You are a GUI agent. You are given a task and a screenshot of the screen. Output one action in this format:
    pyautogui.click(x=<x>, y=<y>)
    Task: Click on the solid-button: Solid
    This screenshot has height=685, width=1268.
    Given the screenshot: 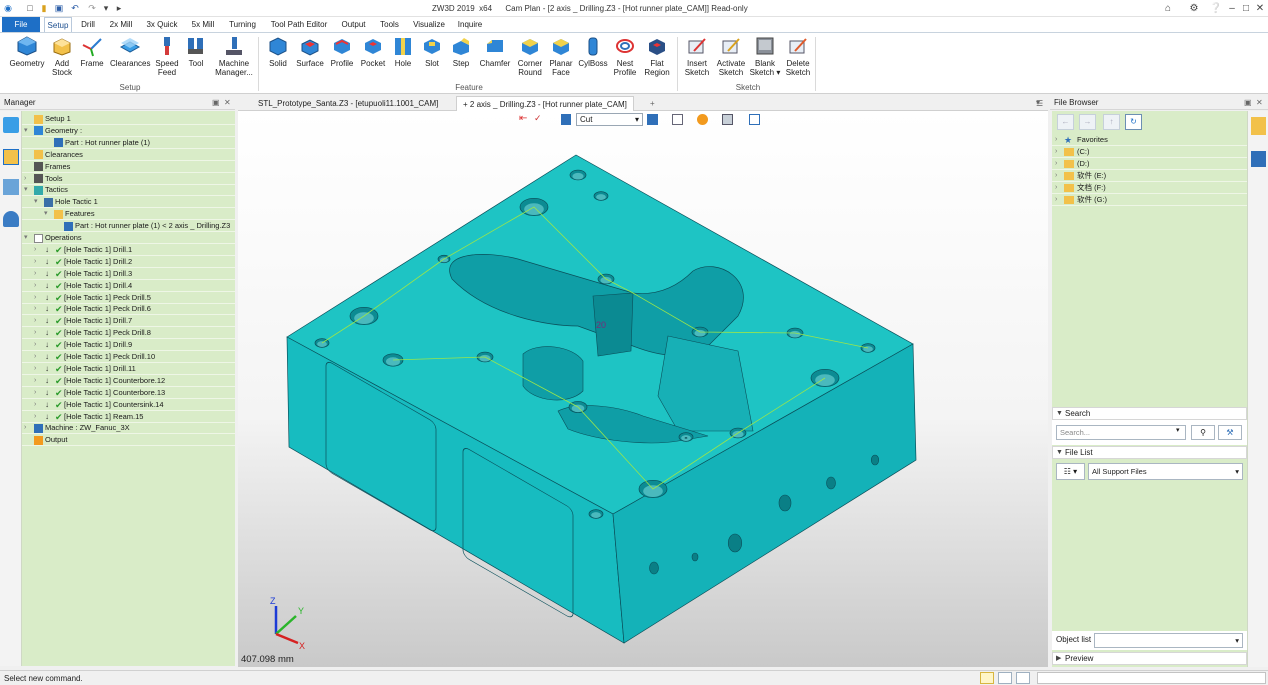 What is the action you would take?
    pyautogui.click(x=278, y=59)
    